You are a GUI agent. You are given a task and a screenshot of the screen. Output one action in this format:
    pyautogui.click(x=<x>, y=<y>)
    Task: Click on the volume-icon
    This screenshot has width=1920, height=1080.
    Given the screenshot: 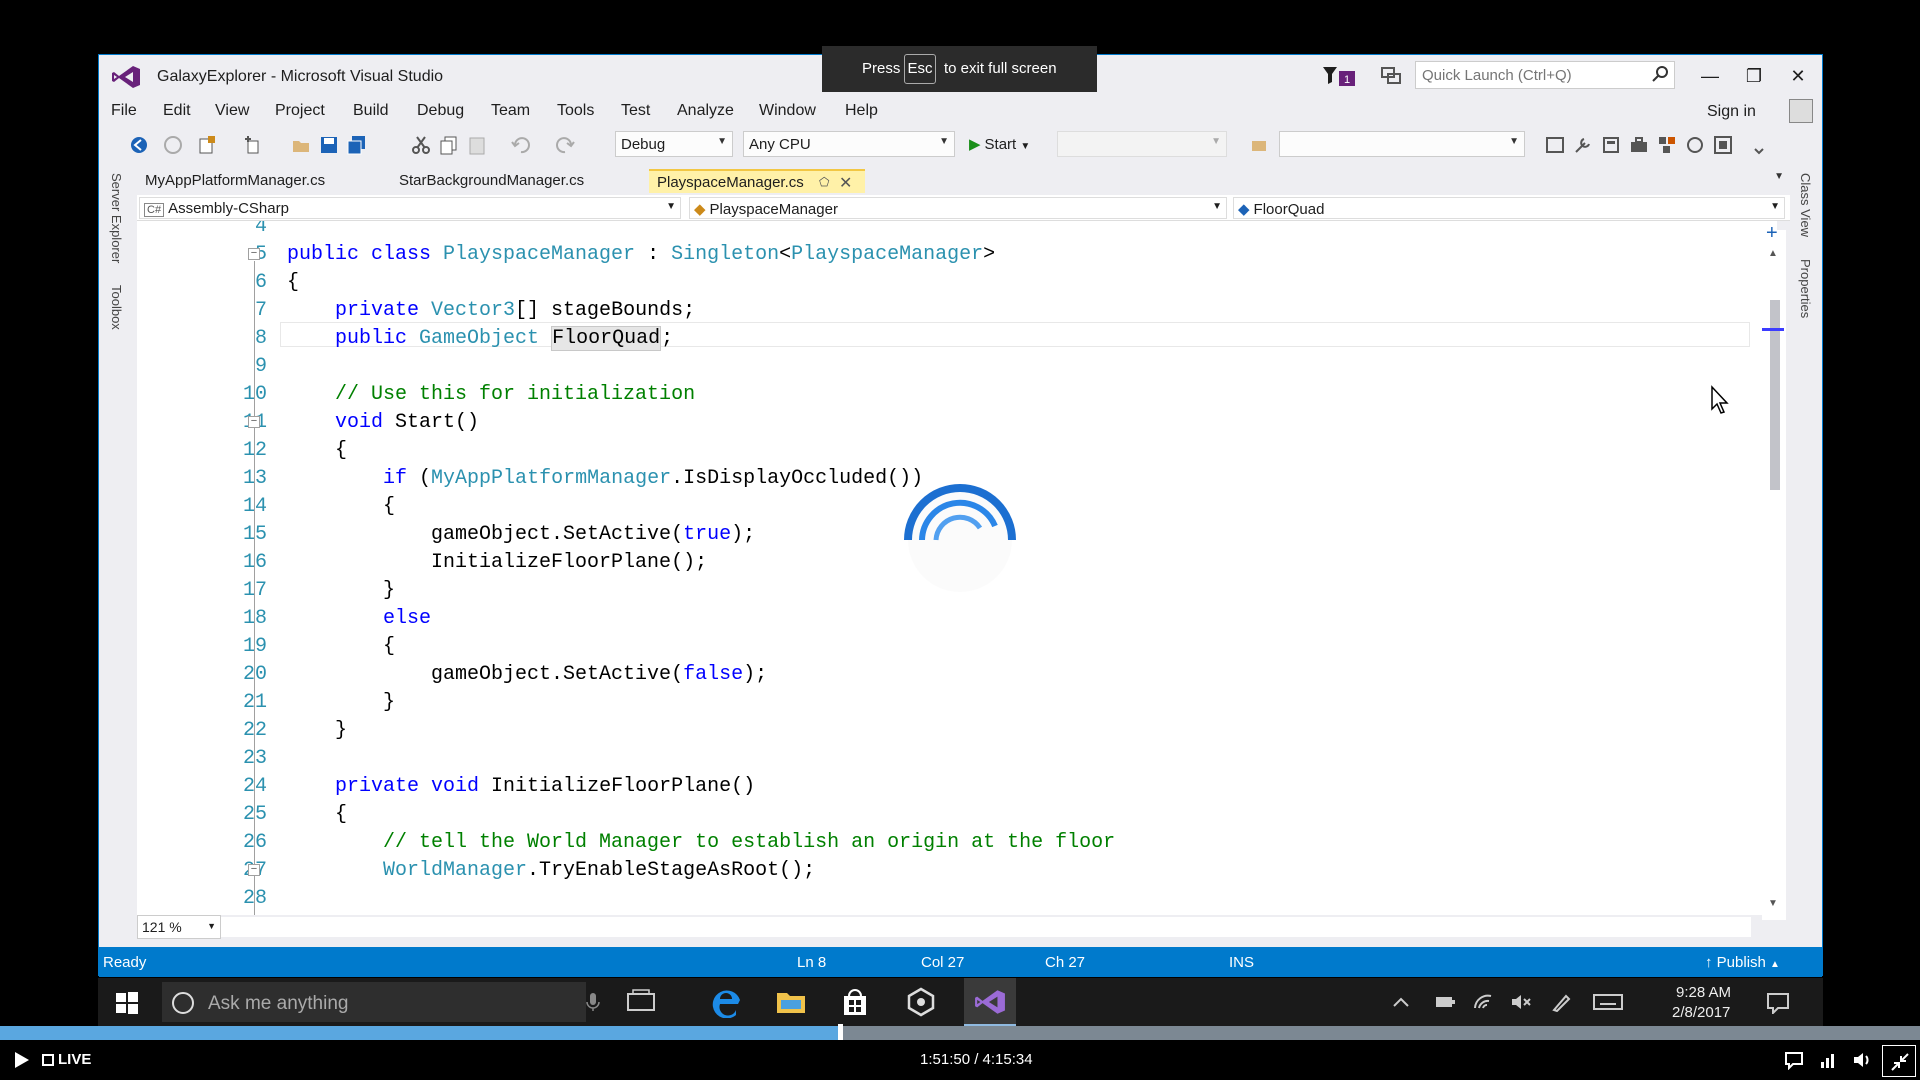 What is the action you would take?
    pyautogui.click(x=1862, y=1060)
    